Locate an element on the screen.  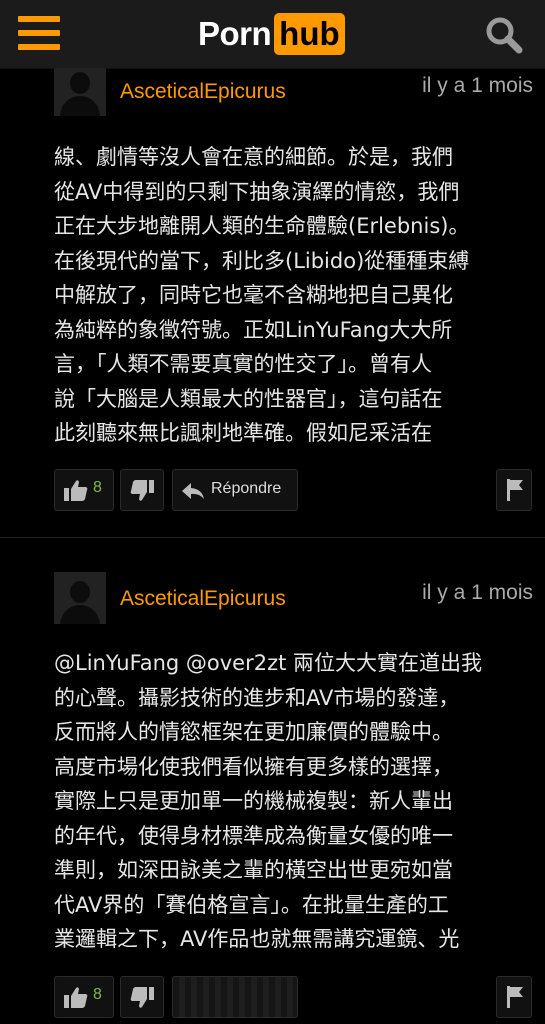
site-logo: Porn hub is located at coordinates (271, 34).